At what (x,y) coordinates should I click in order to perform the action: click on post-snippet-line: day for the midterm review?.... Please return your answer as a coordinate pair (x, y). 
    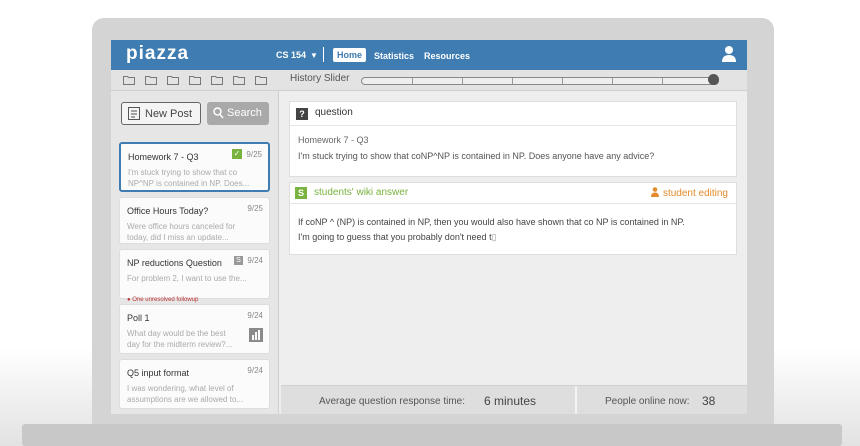
    Looking at the image, I should click on (180, 344).